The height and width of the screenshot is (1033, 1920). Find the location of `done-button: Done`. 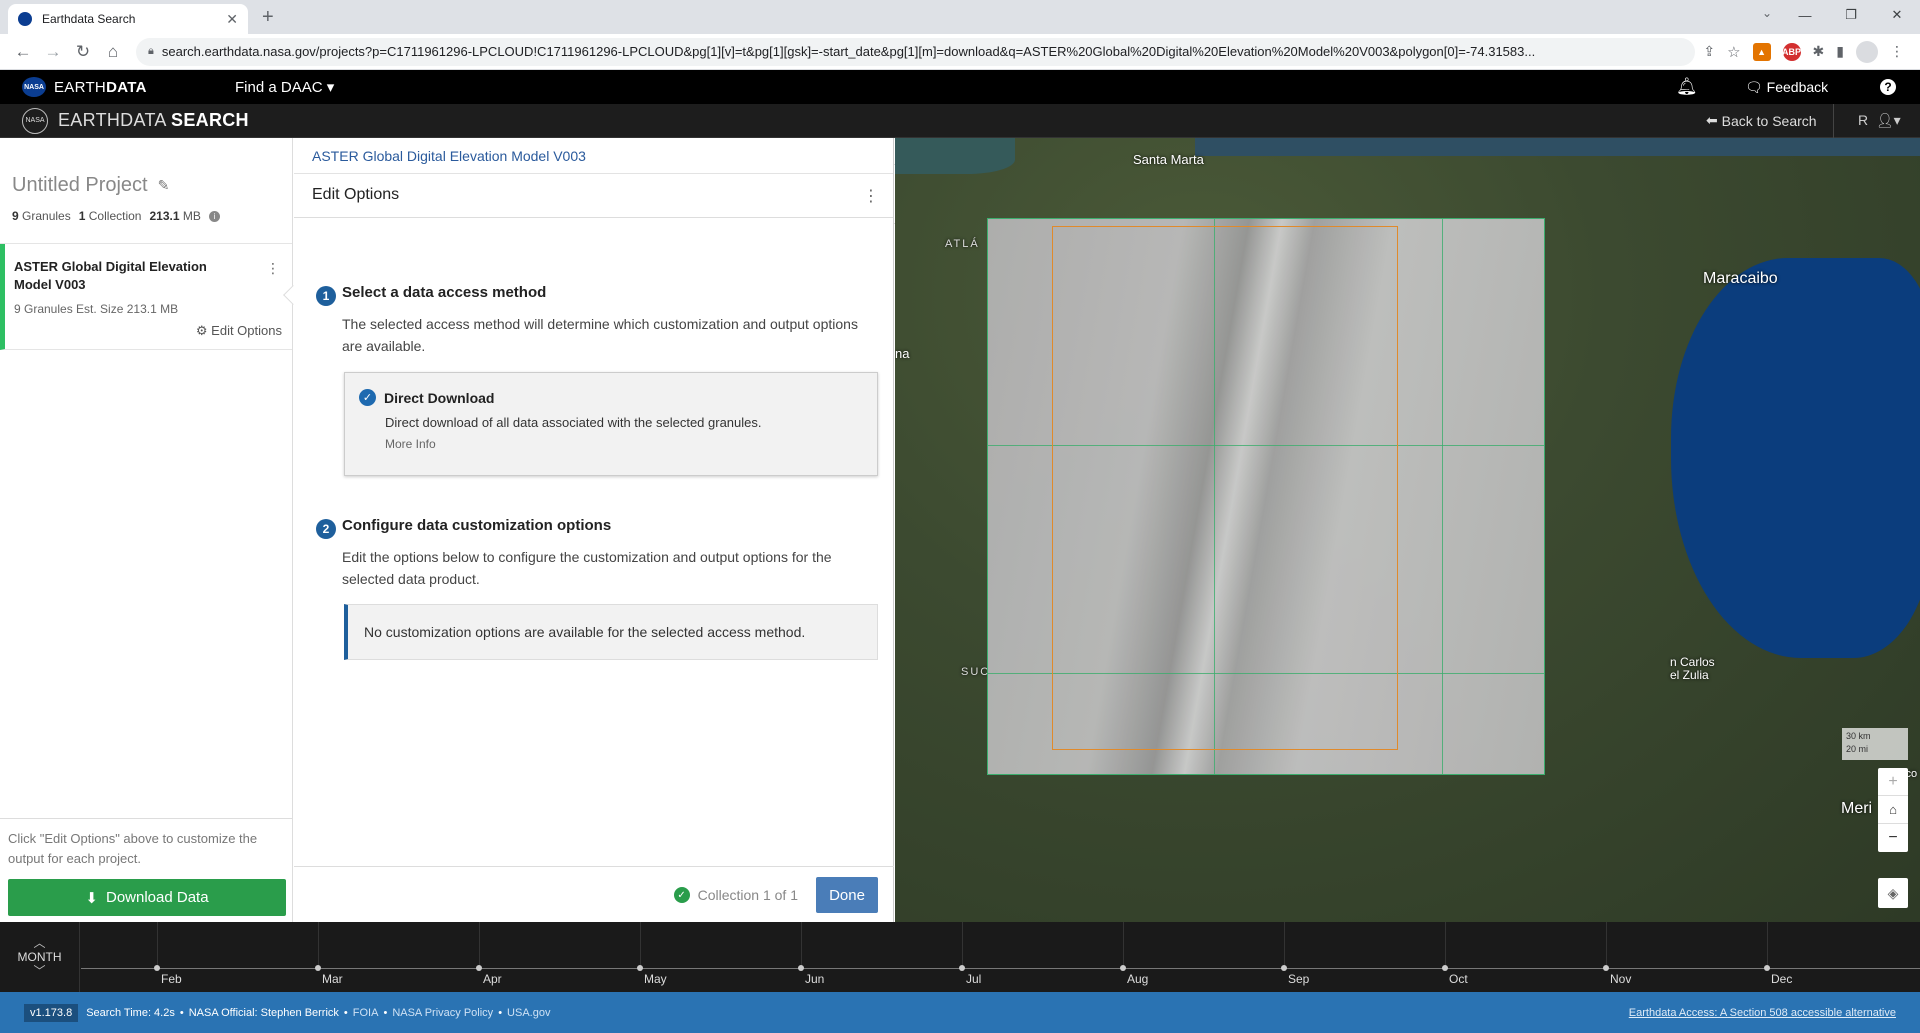

done-button: Done is located at coordinates (847, 895).